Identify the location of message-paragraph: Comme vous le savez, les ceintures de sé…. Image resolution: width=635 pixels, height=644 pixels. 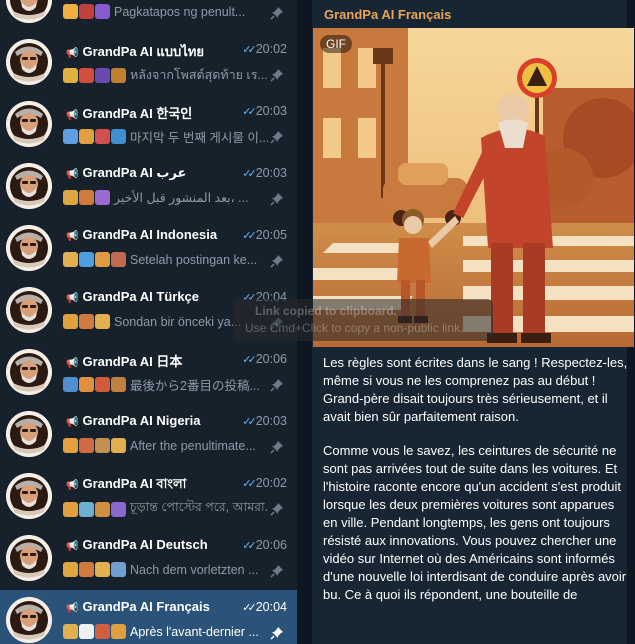
(475, 522).